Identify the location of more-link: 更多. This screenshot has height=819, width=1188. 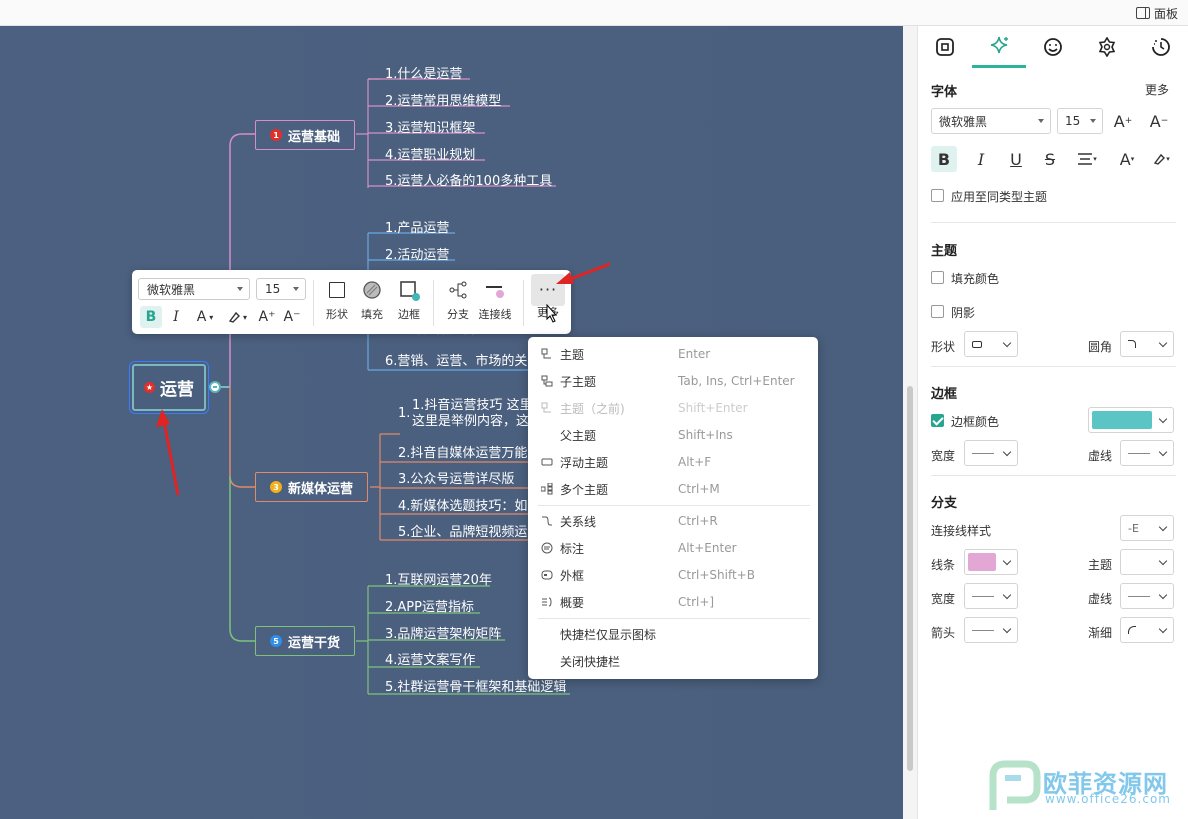
(1157, 89).